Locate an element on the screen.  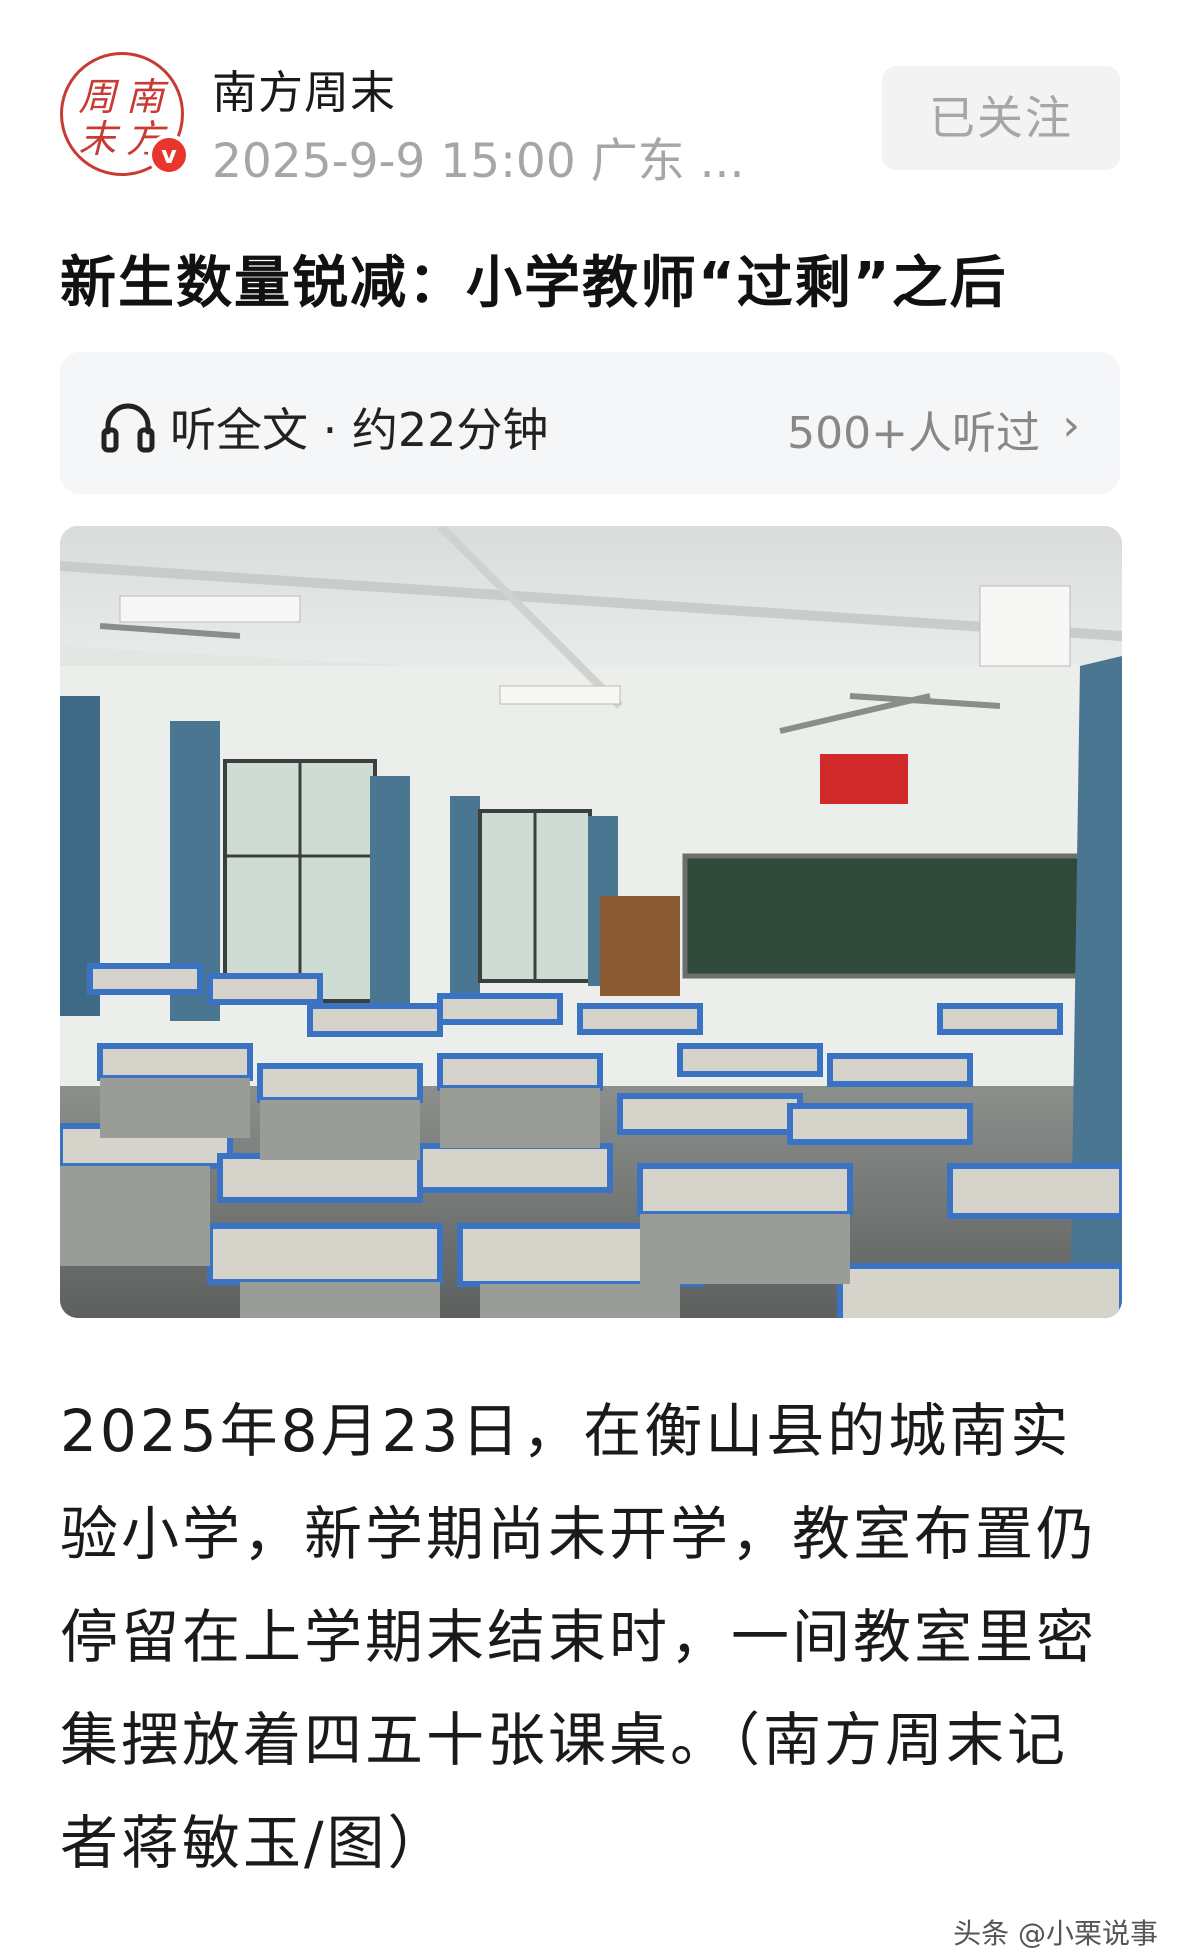
svg-text: 周 is located at coordinates (99, 97).